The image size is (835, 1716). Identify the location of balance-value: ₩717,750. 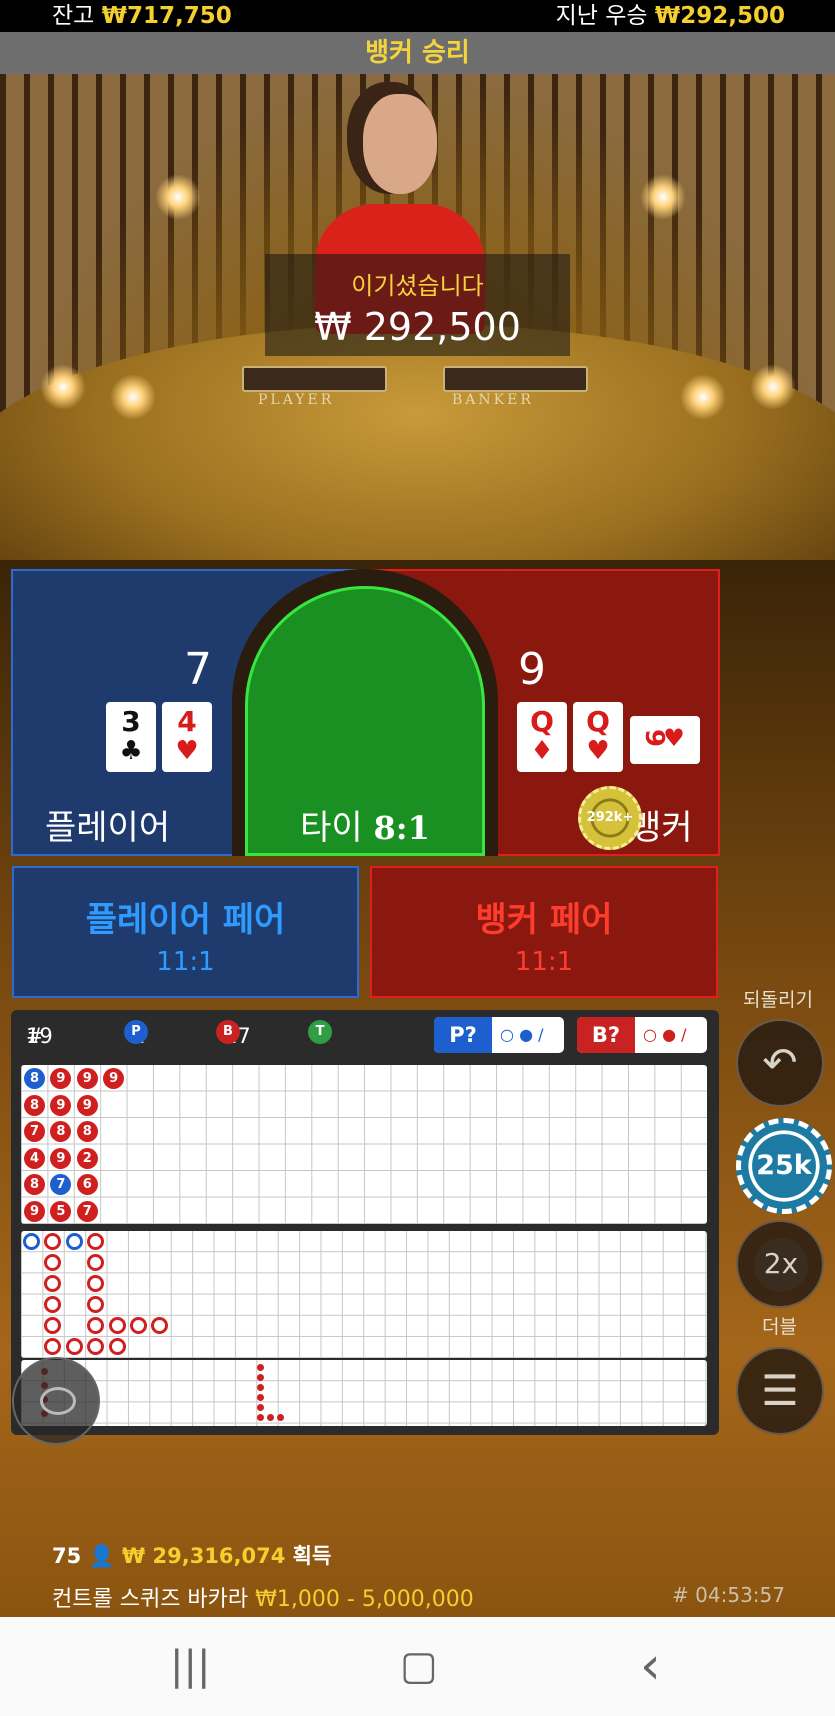
(166, 16).